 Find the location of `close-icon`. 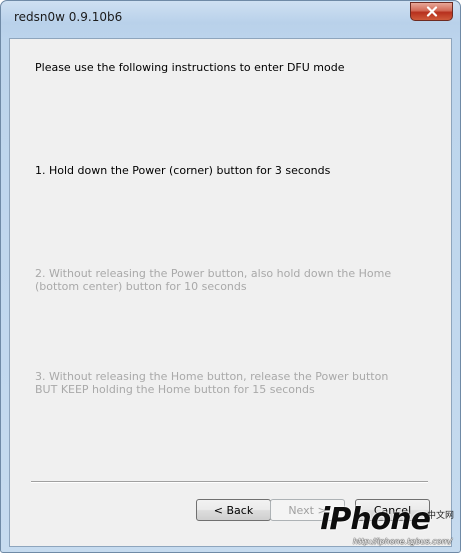

close-icon is located at coordinates (431, 11).